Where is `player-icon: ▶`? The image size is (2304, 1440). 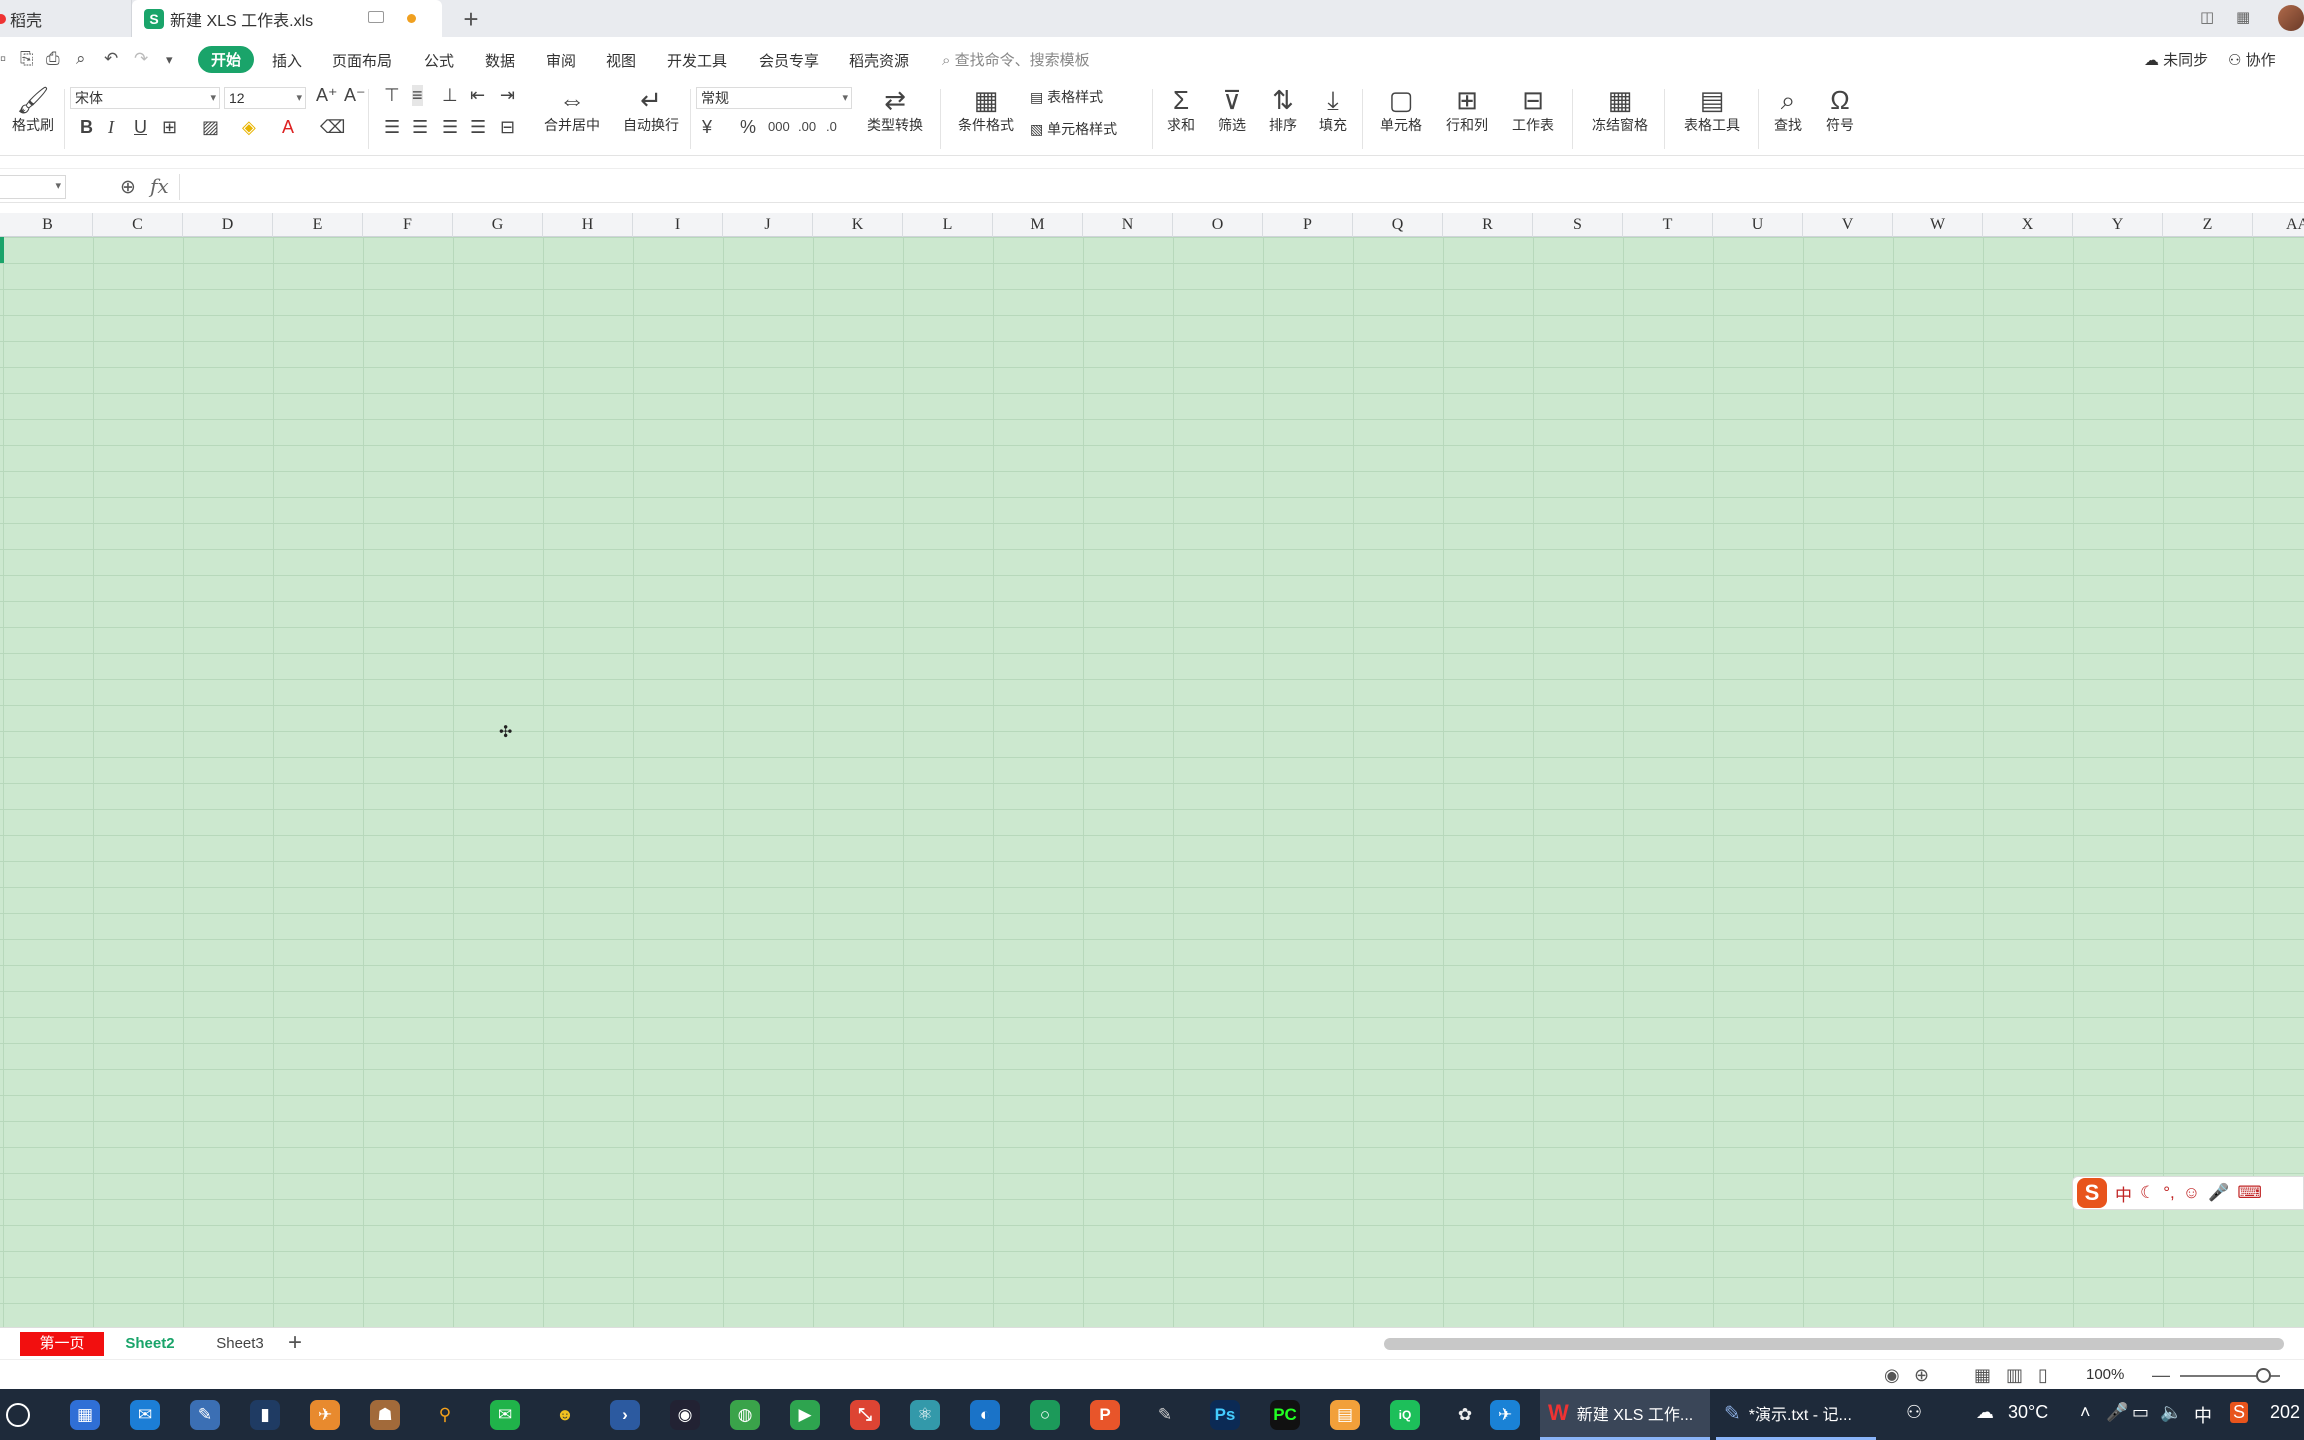 player-icon: ▶ is located at coordinates (805, 1415).